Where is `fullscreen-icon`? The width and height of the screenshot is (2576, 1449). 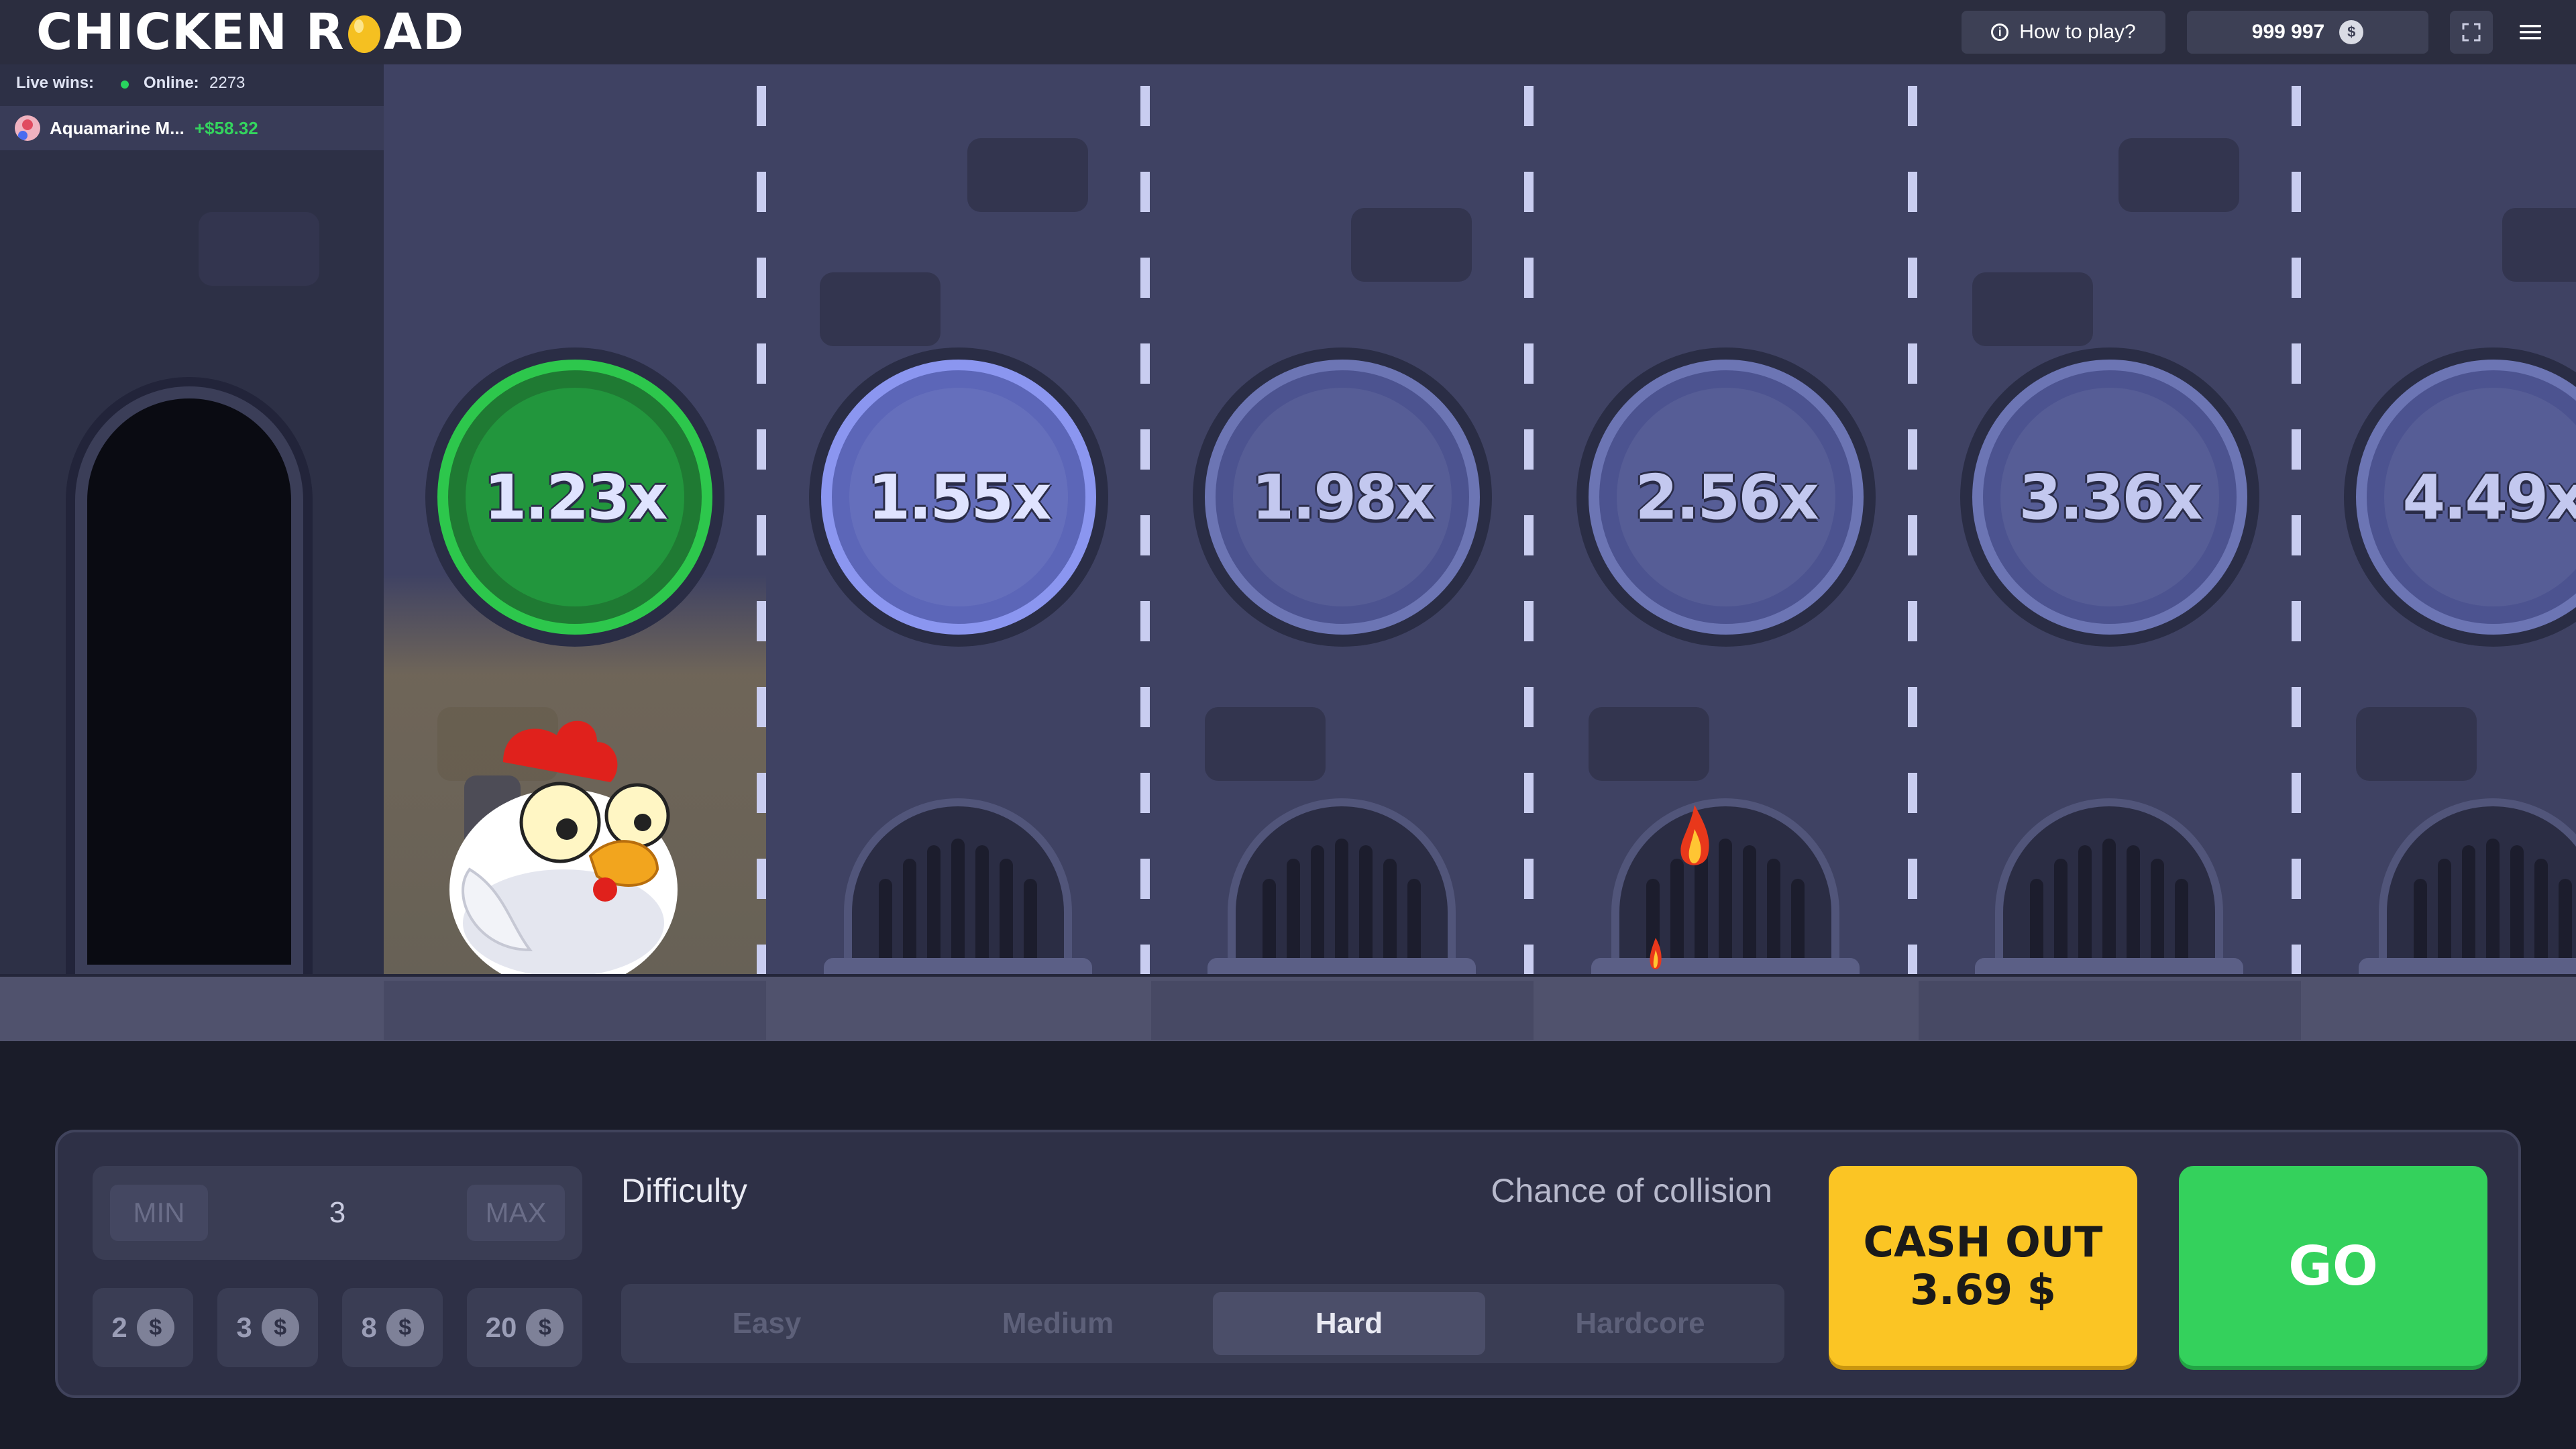
fullscreen-icon is located at coordinates (2471, 32).